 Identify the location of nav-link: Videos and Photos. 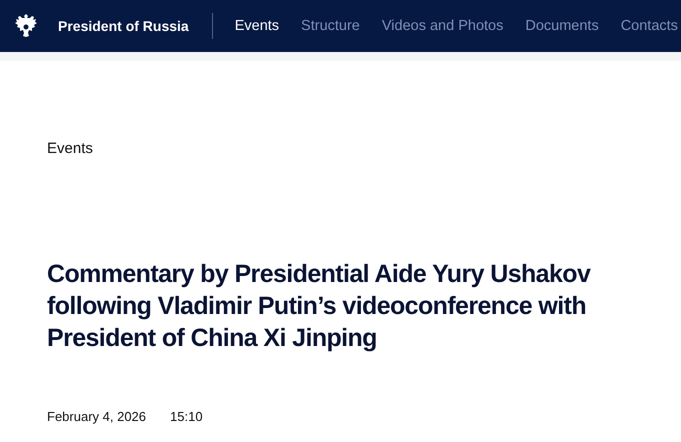
(443, 26).